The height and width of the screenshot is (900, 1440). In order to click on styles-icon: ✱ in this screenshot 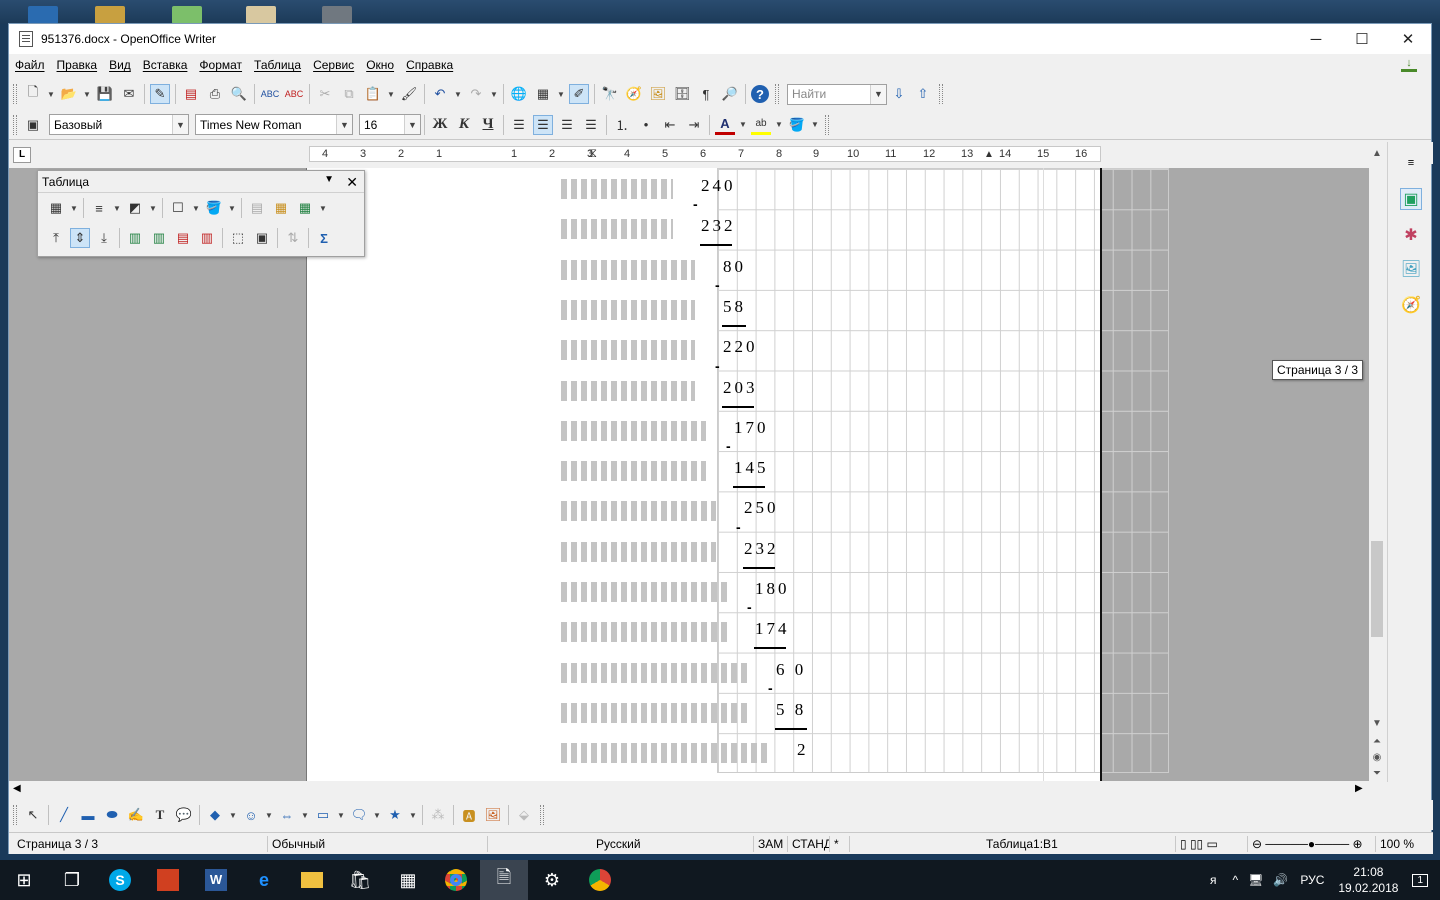, I will do `click(1411, 235)`.